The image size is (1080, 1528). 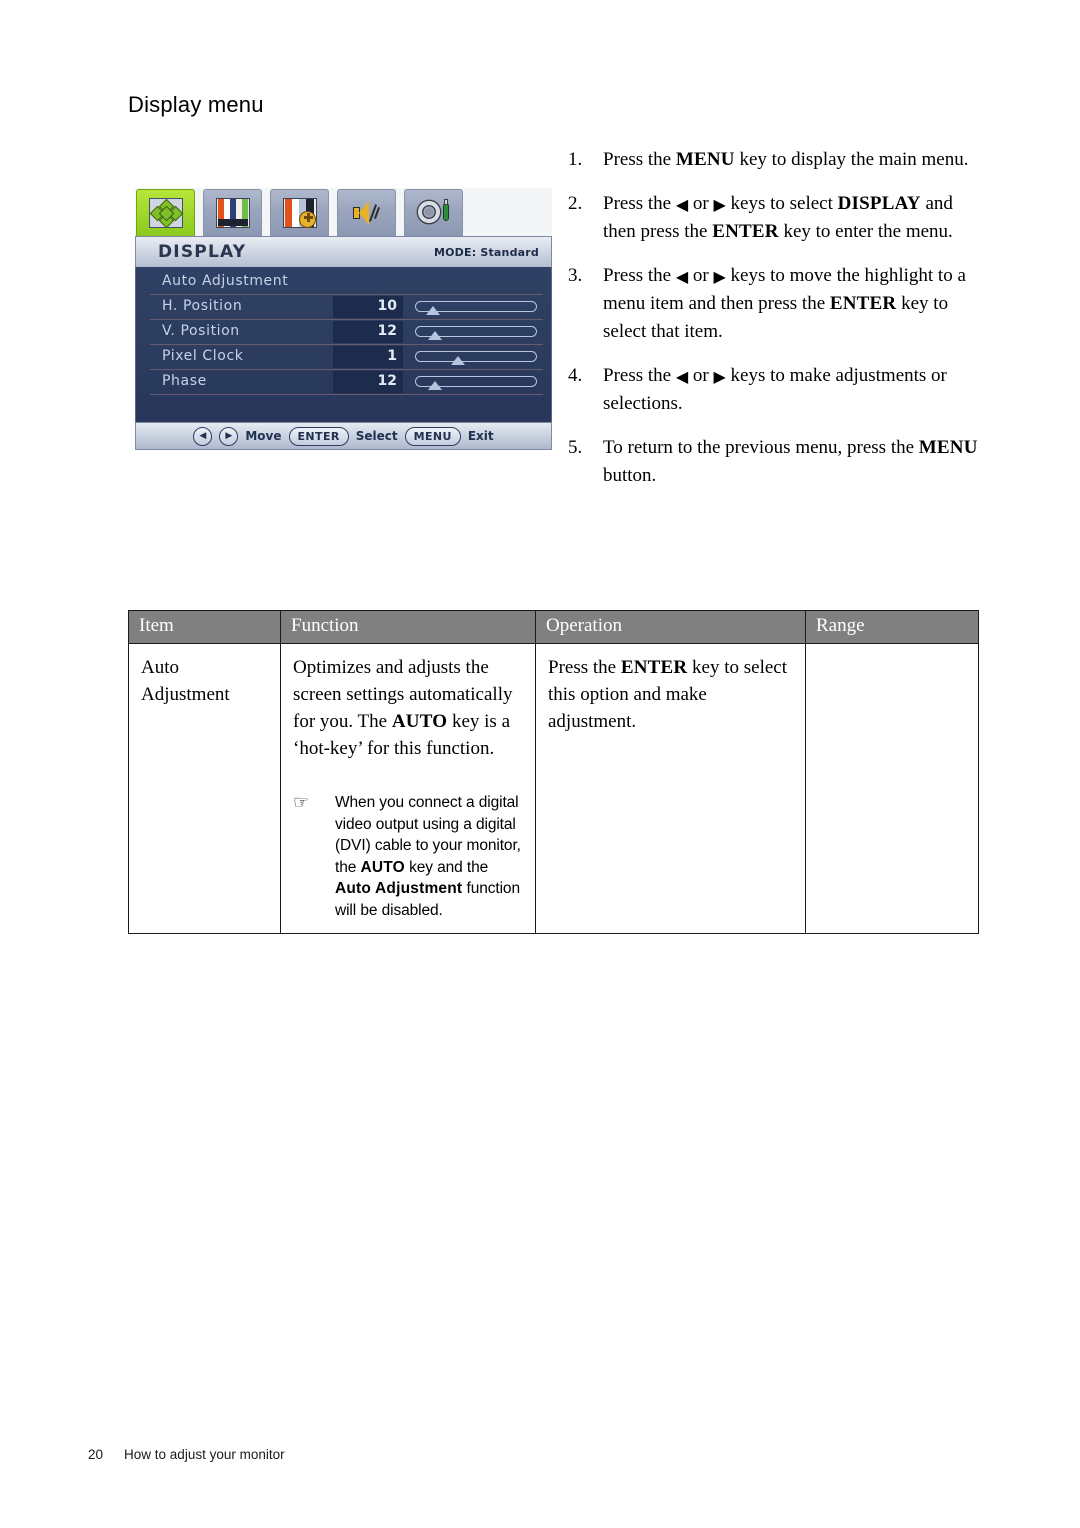 What do you see at coordinates (368, 307) in the screenshot?
I see `osd-row-value-box: 10` at bounding box center [368, 307].